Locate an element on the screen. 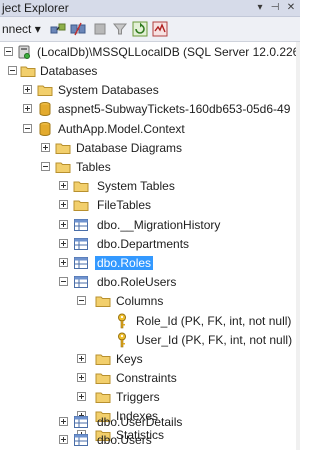 The width and height of the screenshot is (320, 450). tree-node-aspnet5-database: aspnet5-SubwayTickets-160db653-05d6-49 is located at coordinates (150, 109).